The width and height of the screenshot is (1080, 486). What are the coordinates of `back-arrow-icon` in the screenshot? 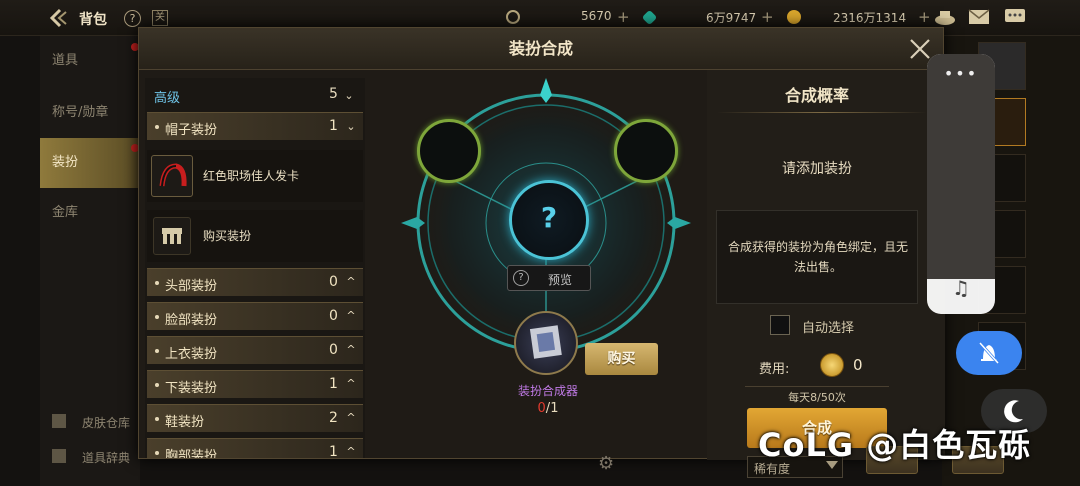 It's located at (57, 18).